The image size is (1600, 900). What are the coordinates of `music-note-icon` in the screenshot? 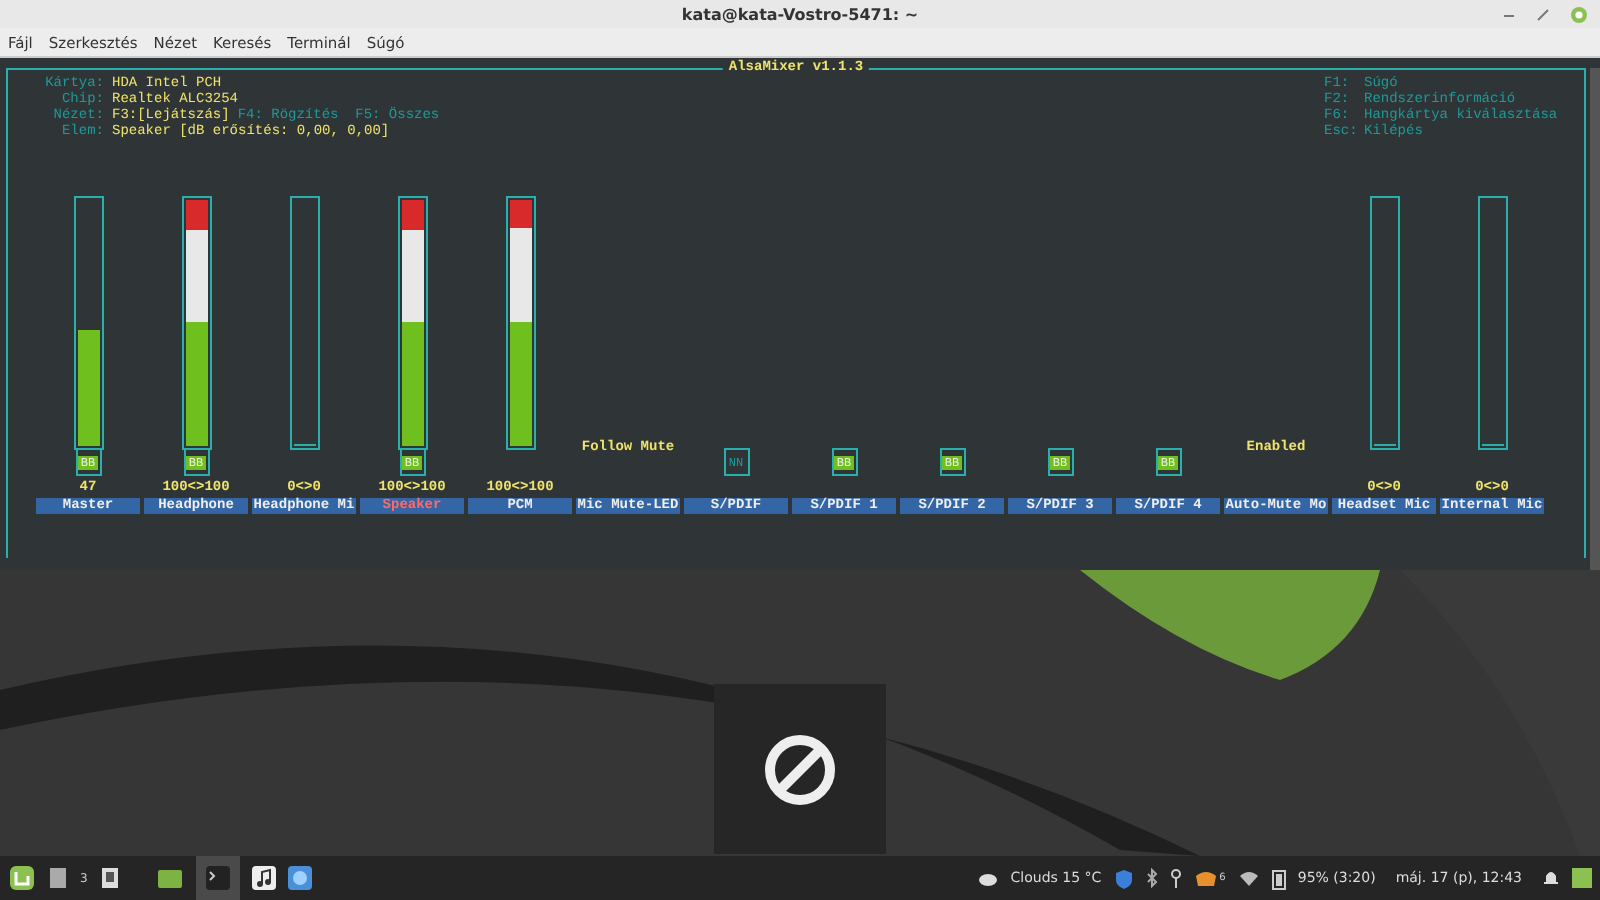 It's located at (263, 878).